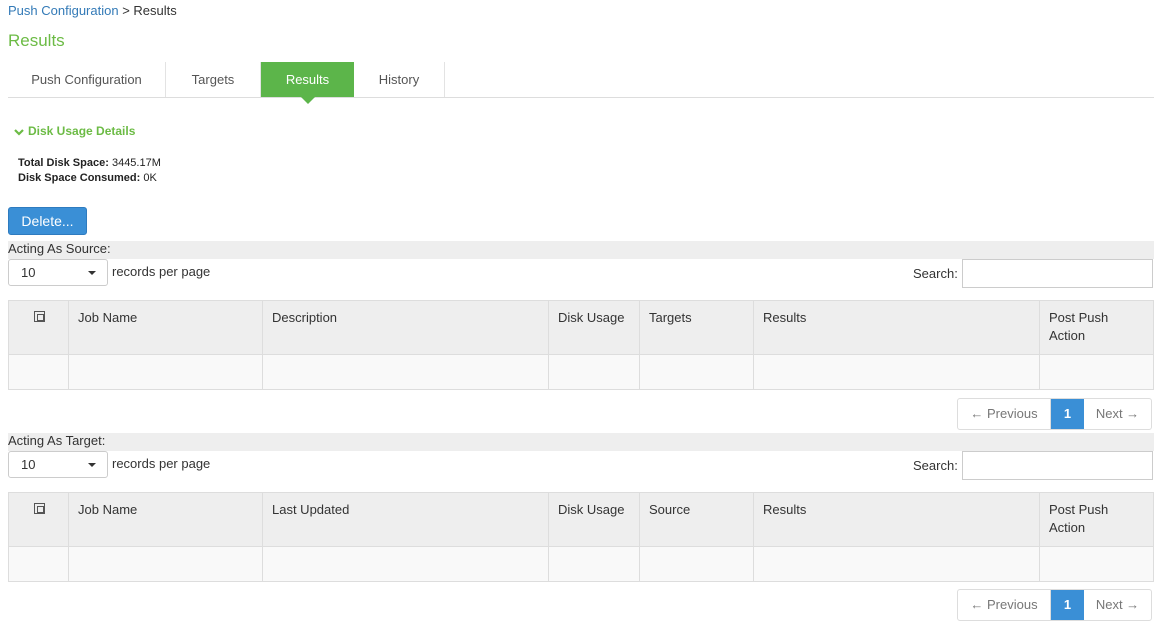 The width and height of the screenshot is (1161, 621). What do you see at coordinates (166, 520) in the screenshot?
I see `target-col-job-name: Job Name` at bounding box center [166, 520].